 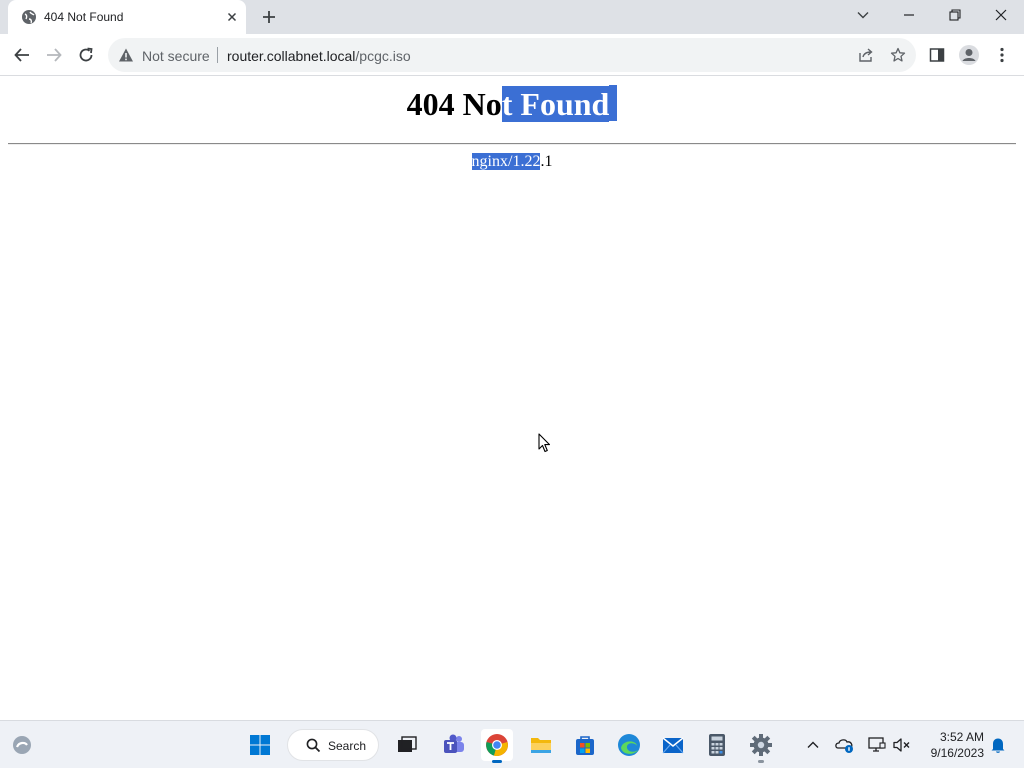 I want to click on security-label: Not secure, so click(x=176, y=56).